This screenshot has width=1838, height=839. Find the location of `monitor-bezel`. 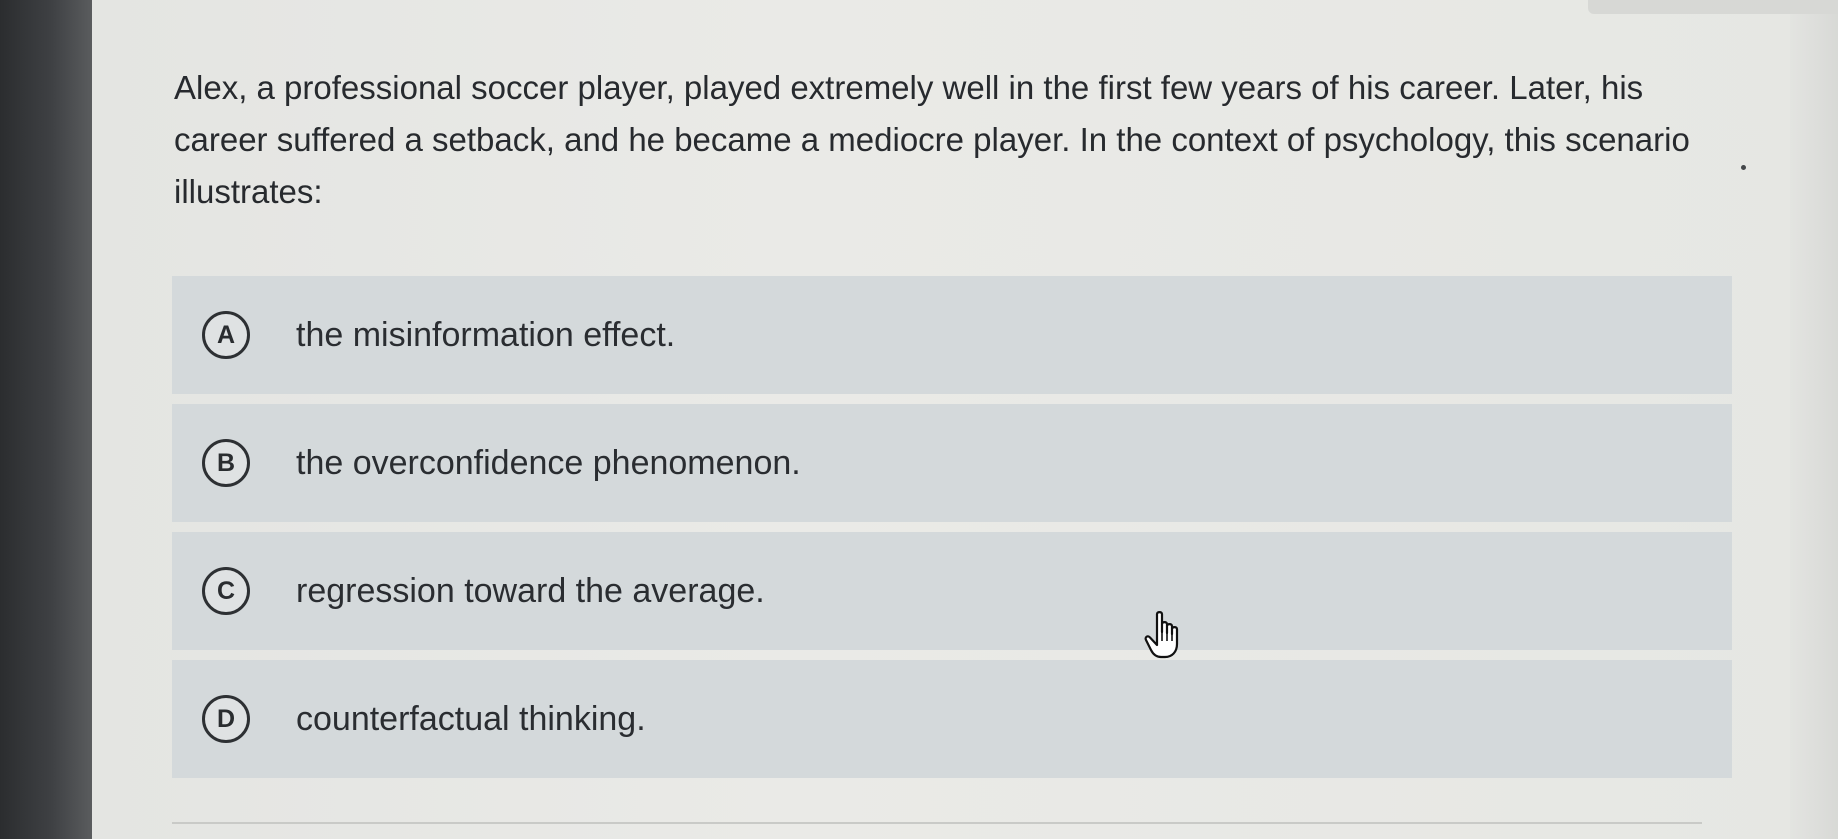

monitor-bezel is located at coordinates (46, 419).